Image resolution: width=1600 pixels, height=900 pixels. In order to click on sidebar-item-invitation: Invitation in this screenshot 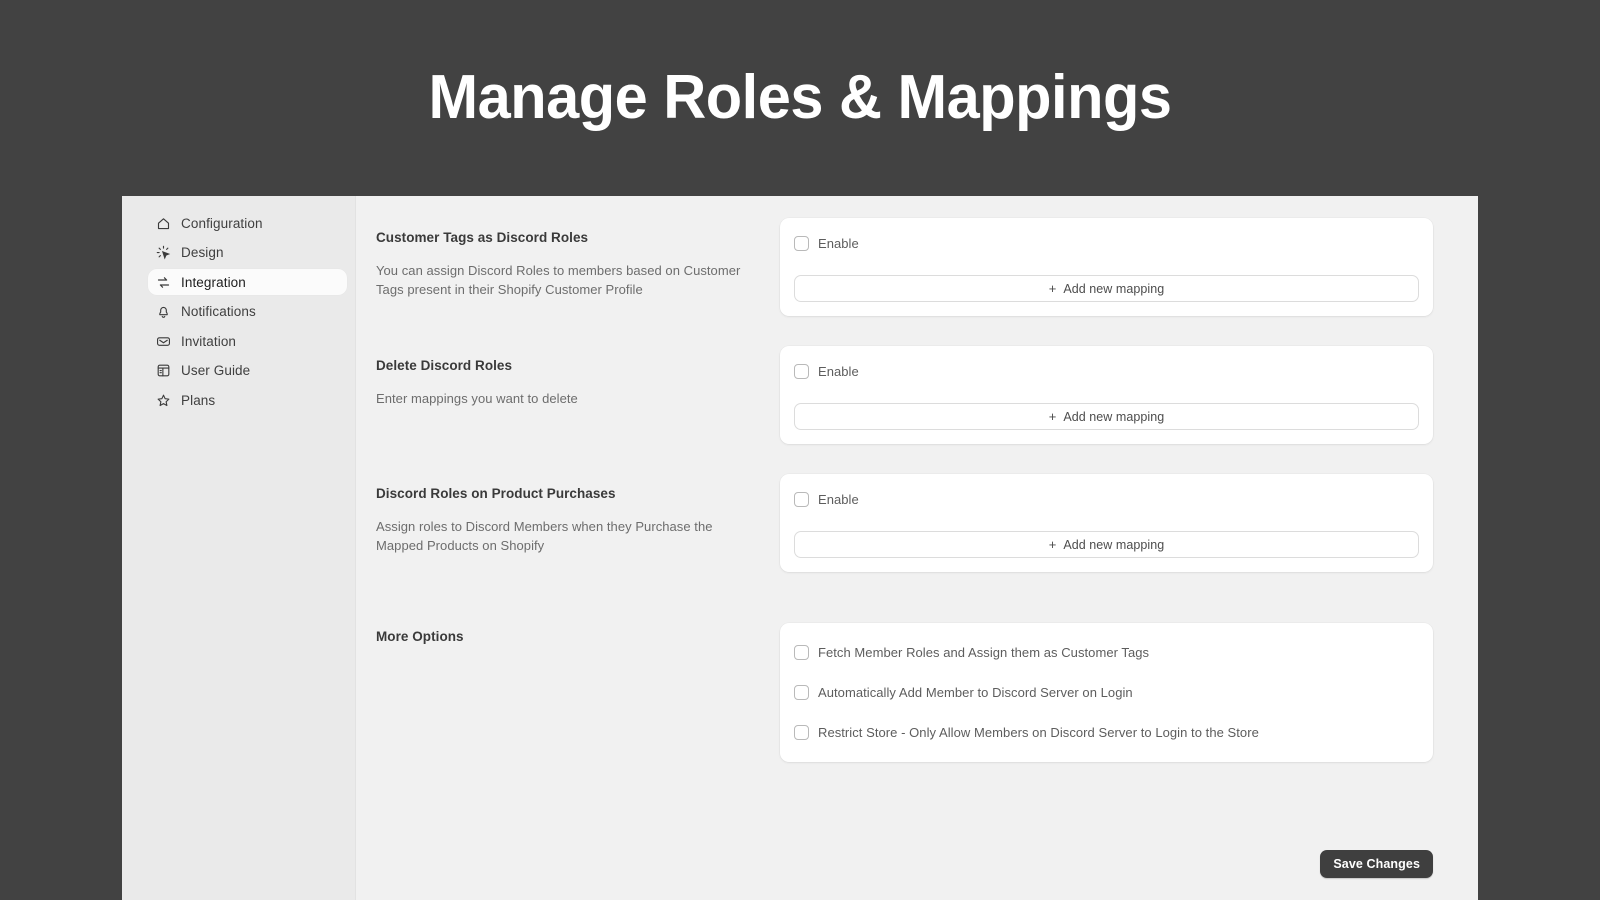, I will do `click(251, 341)`.